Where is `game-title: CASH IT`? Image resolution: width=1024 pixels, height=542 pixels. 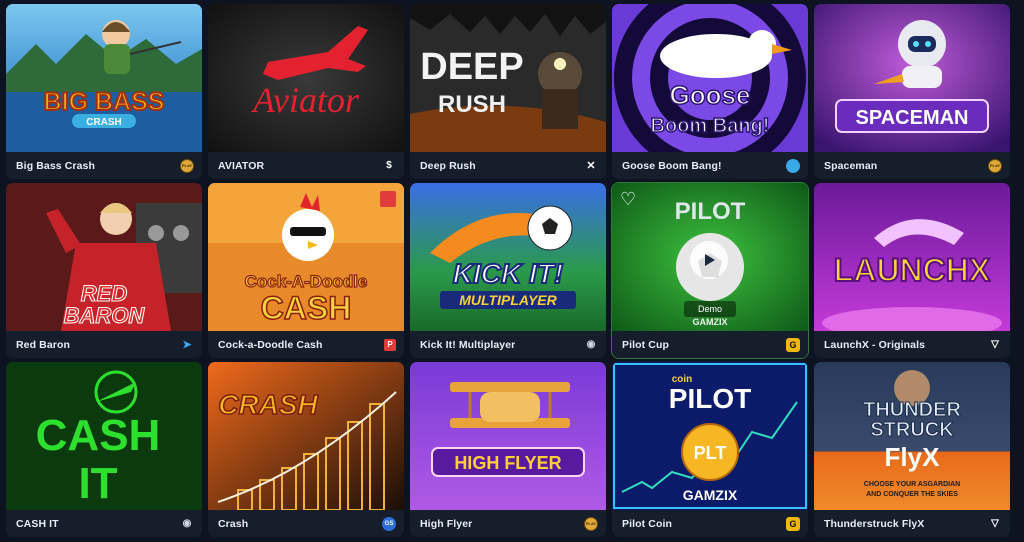 game-title: CASH IT is located at coordinates (37, 523).